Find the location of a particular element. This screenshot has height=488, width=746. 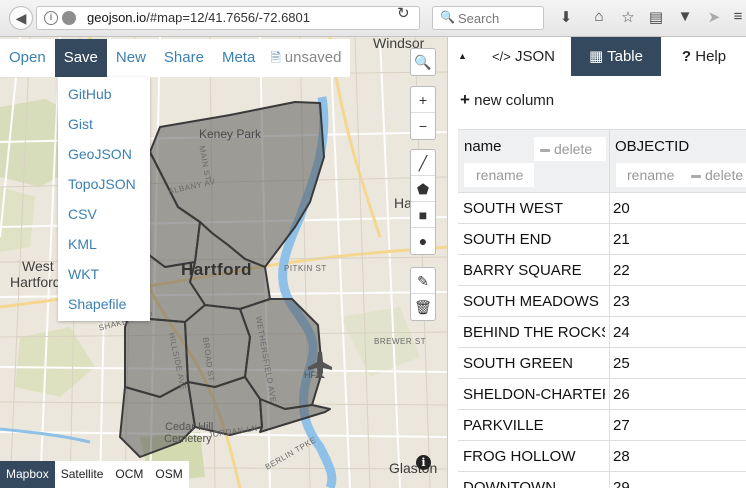

tab-table: ▦ Table is located at coordinates (616, 56).